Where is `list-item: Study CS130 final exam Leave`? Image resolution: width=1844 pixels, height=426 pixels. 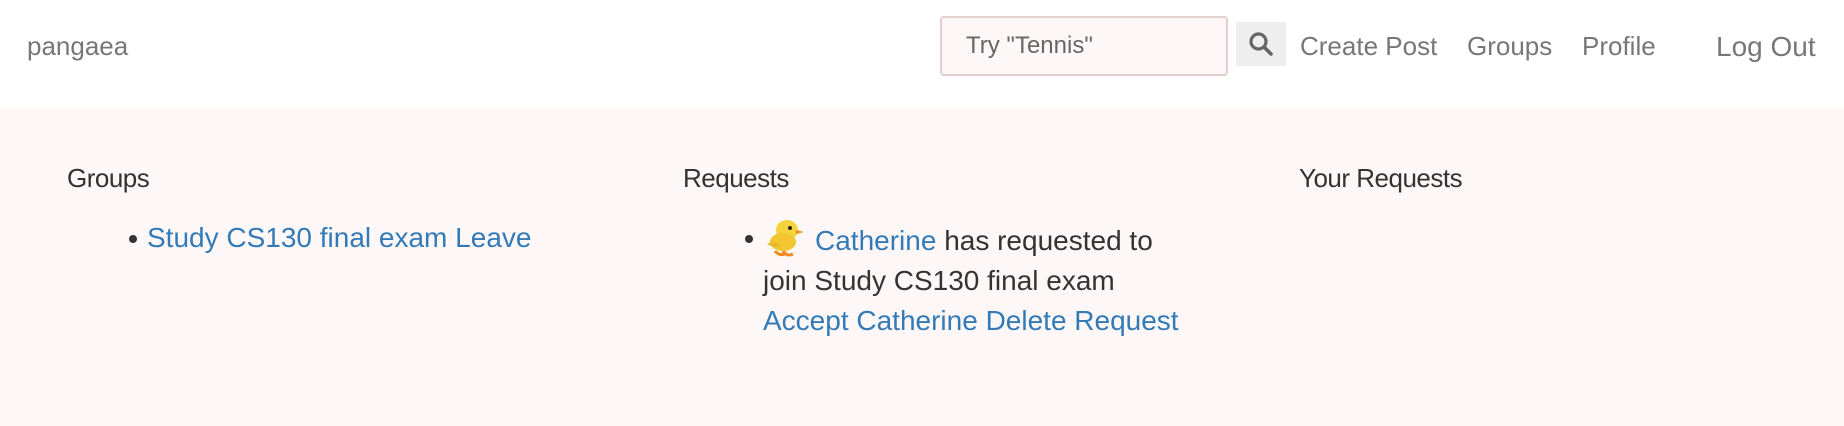 list-item: Study CS130 final exam Leave is located at coordinates (347, 238).